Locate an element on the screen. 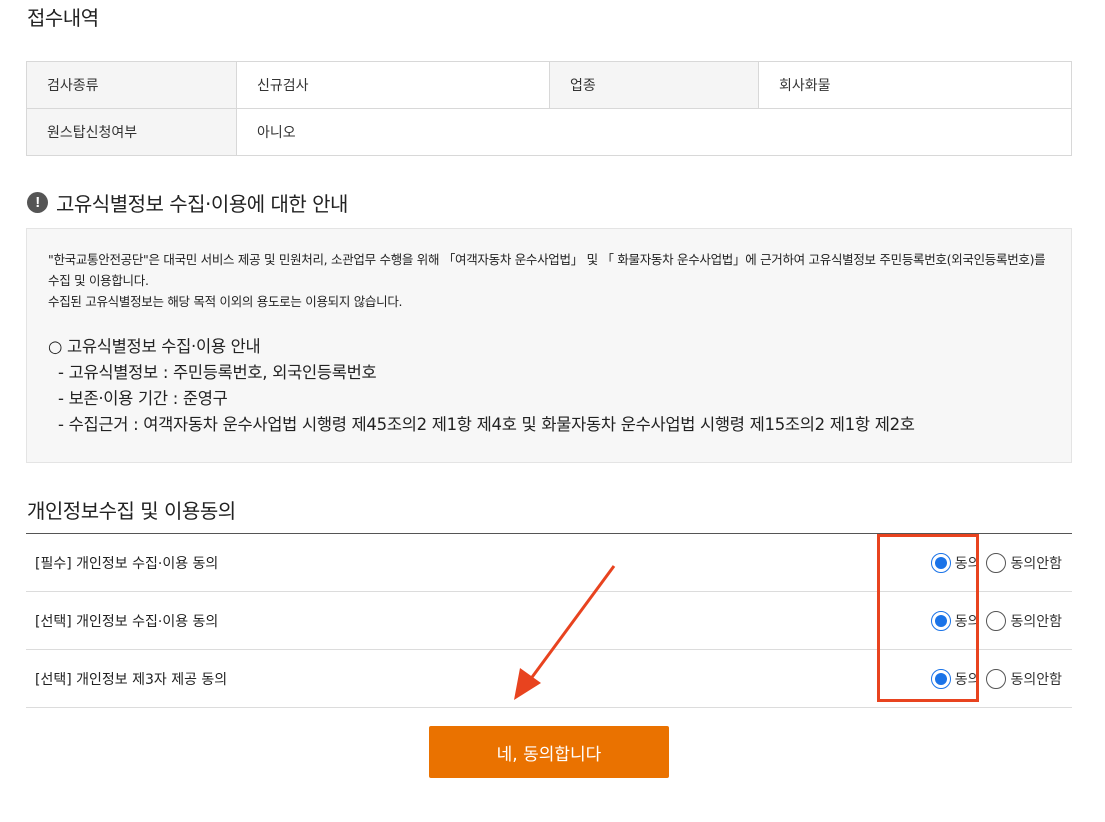 The width and height of the screenshot is (1105, 822). agree-submit-button: 네, 동의합니다 is located at coordinates (549, 752).